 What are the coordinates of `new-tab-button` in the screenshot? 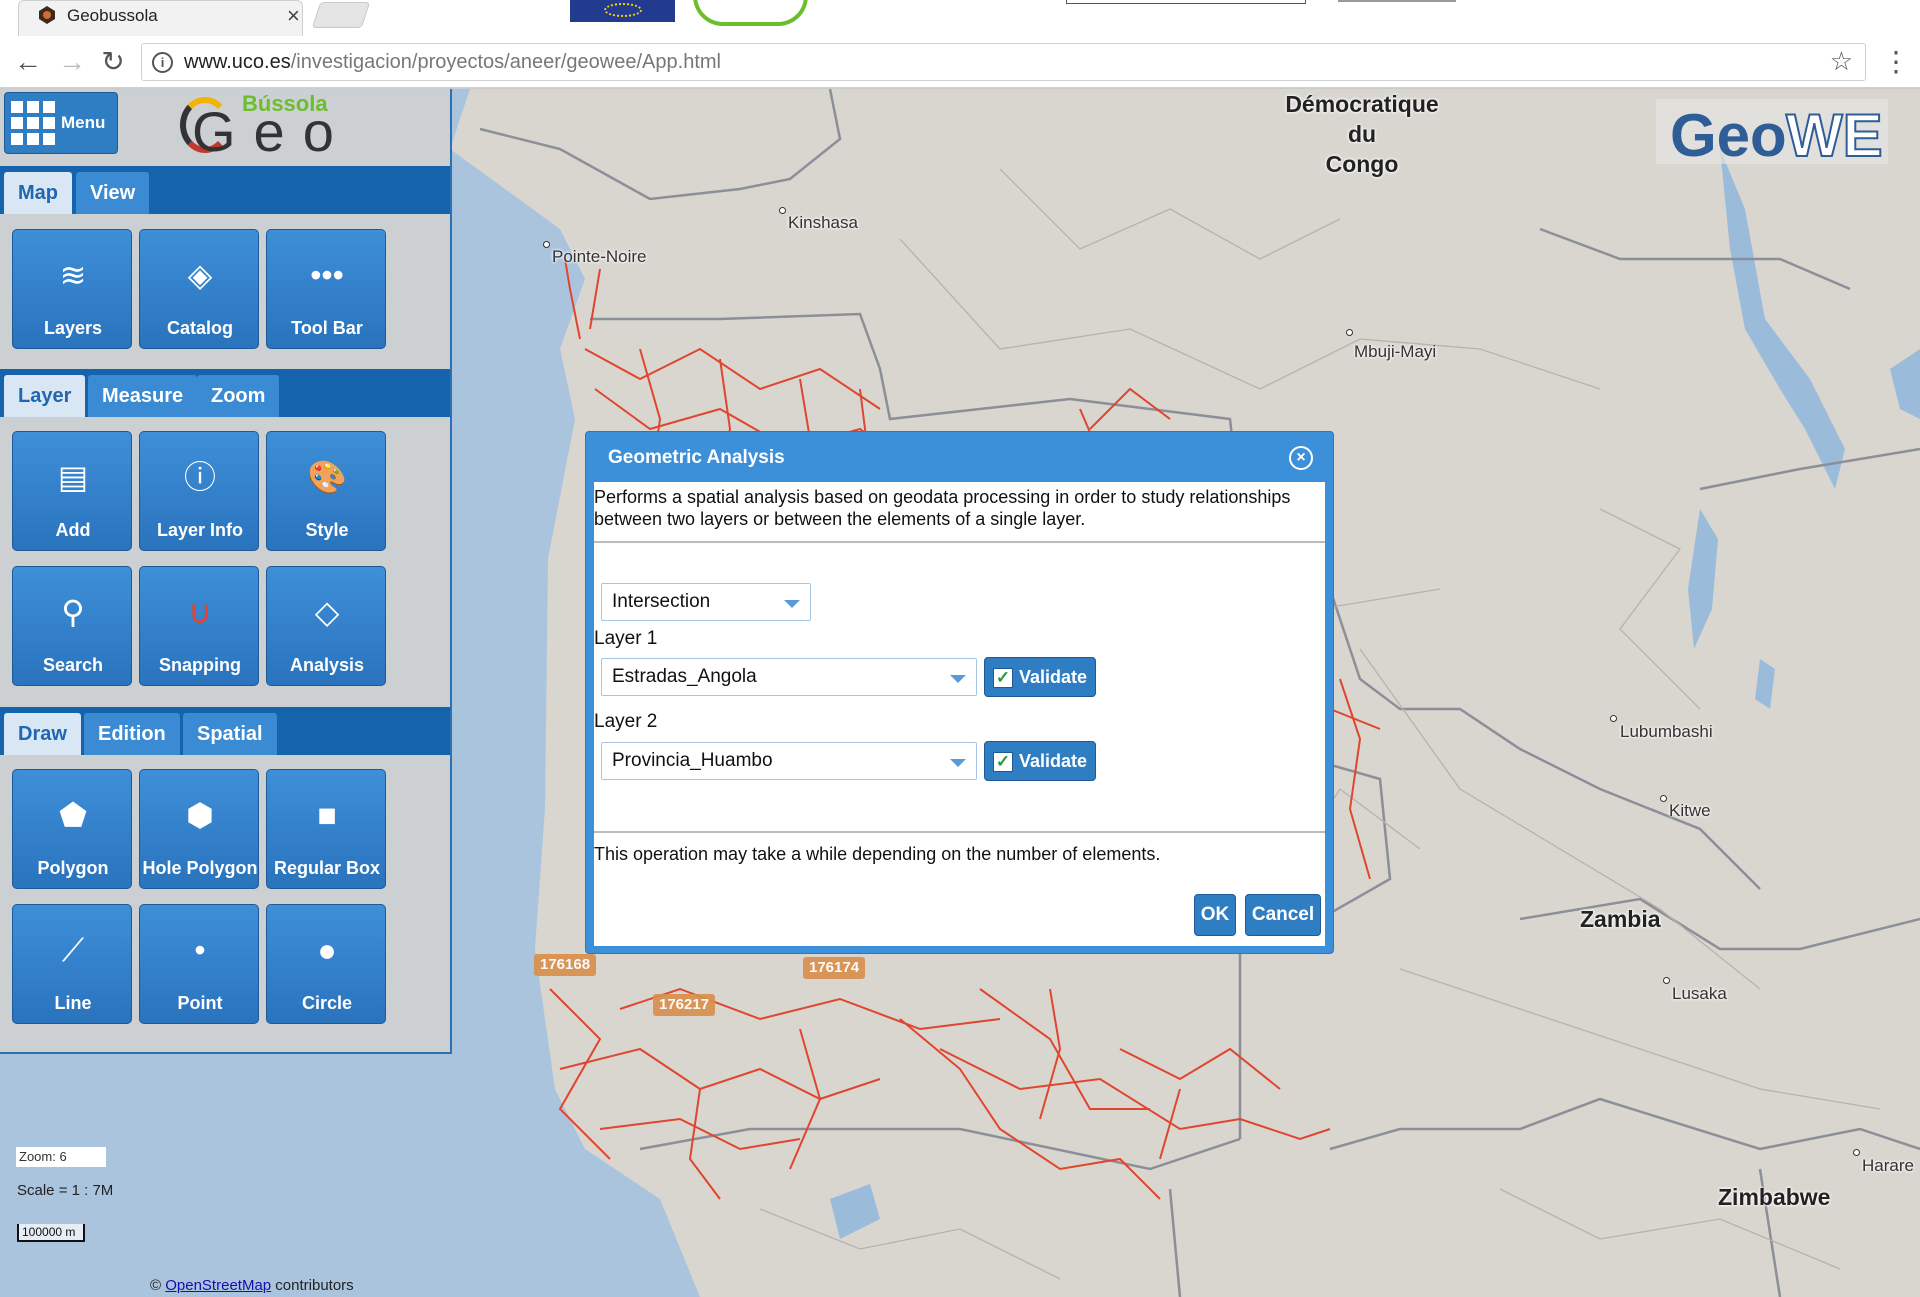 It's located at (341, 15).